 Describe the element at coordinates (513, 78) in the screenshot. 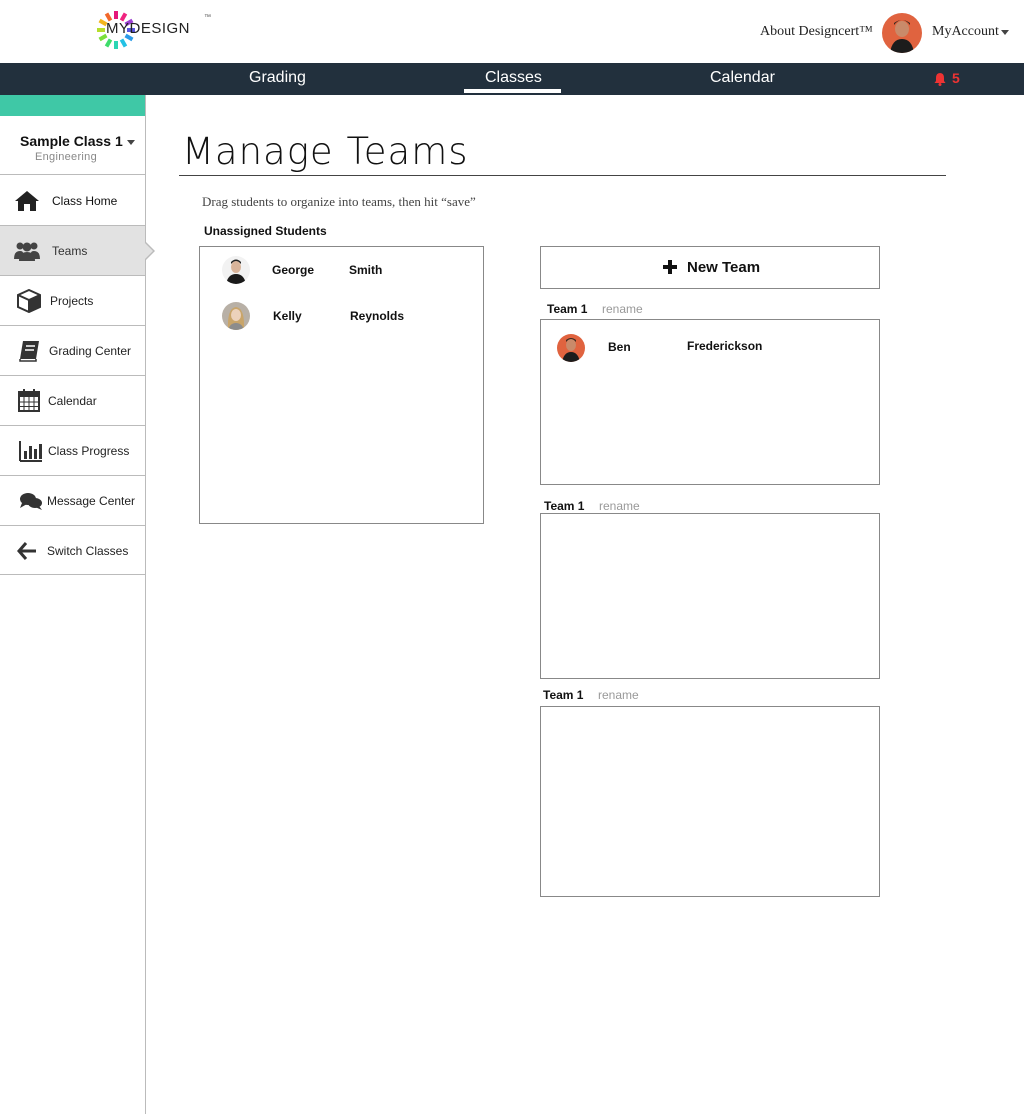

I see `nav-classes: Classes` at that location.